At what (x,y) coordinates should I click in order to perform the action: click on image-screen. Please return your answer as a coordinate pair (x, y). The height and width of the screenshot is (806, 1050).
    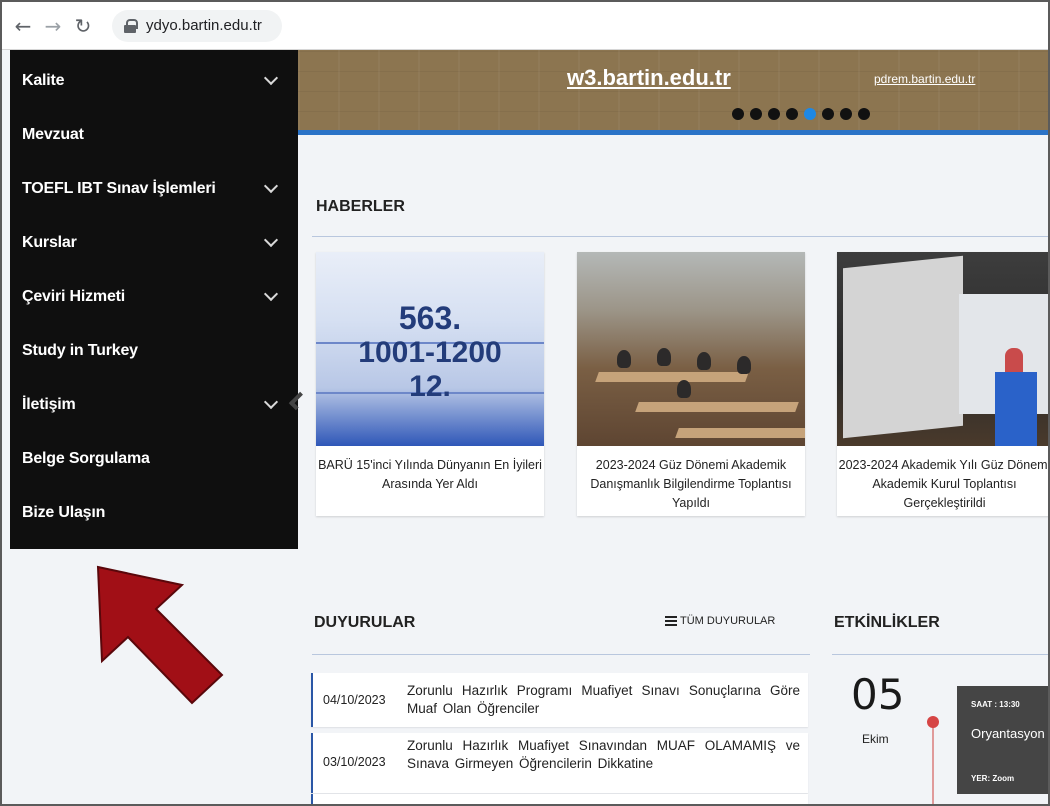
    Looking at the image, I should click on (903, 347).